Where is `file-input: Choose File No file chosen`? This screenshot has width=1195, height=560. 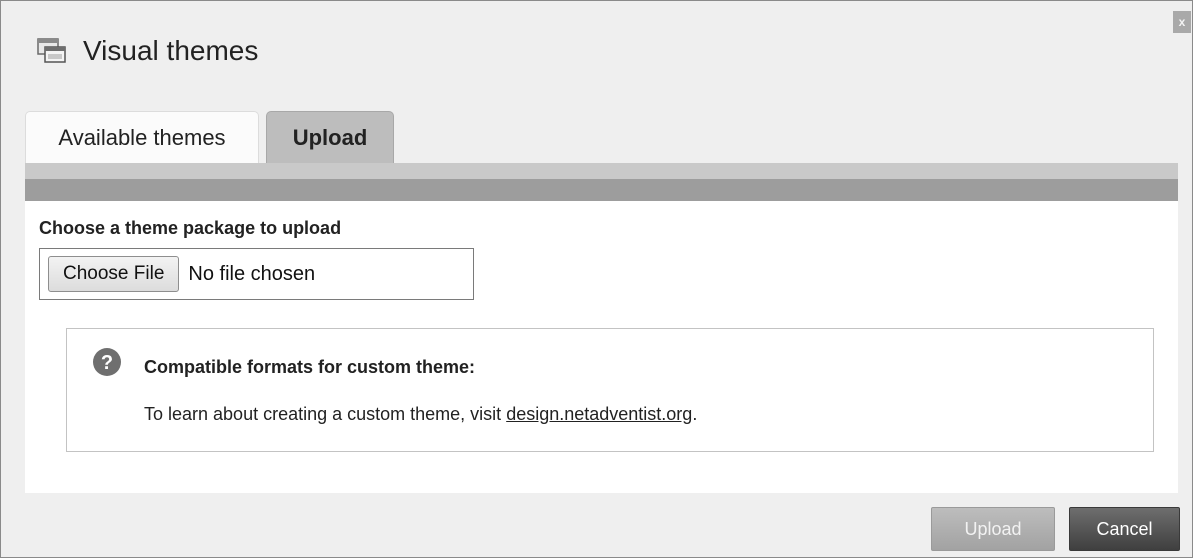 file-input: Choose File No file chosen is located at coordinates (256, 274).